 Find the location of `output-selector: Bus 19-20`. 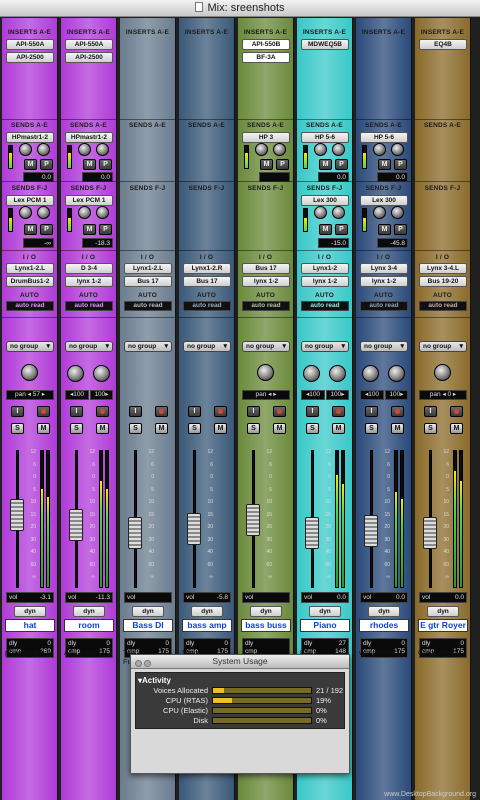

output-selector: Bus 19-20 is located at coordinates (443, 281).